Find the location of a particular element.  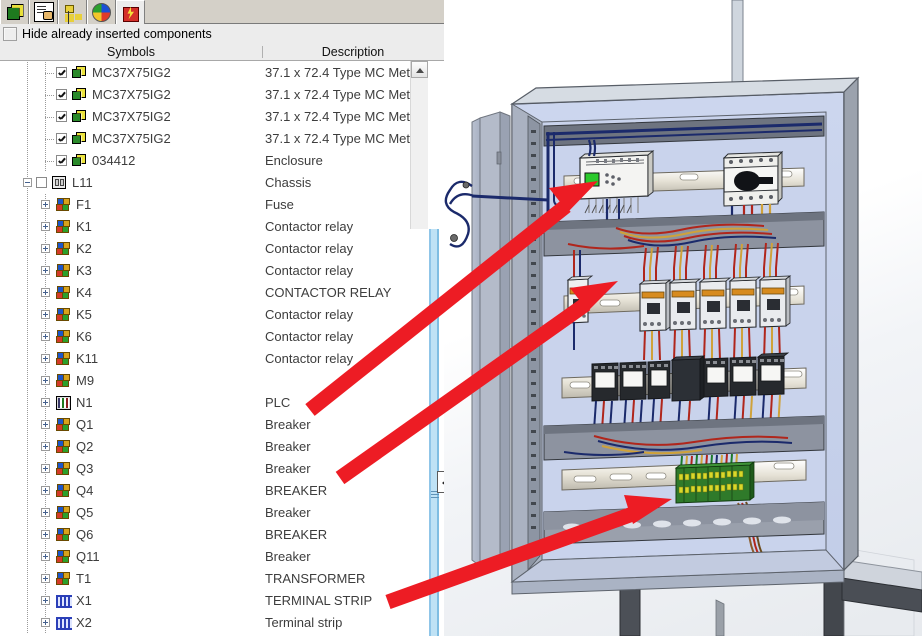

tree-row-description: Contactor relay is located at coordinates (309, 270).